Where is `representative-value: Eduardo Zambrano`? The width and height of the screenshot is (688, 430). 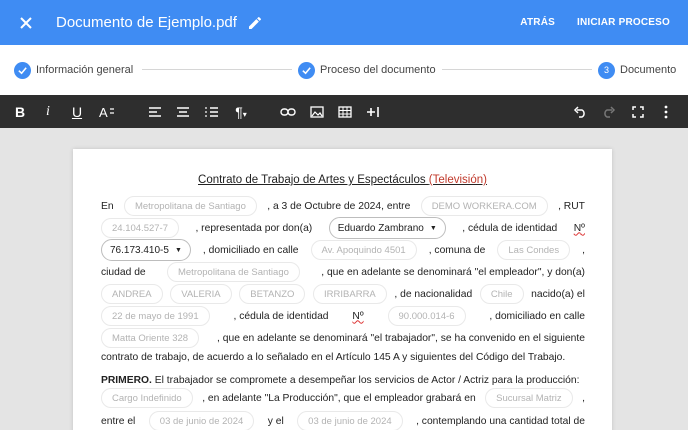 representative-value: Eduardo Zambrano is located at coordinates (380, 228).